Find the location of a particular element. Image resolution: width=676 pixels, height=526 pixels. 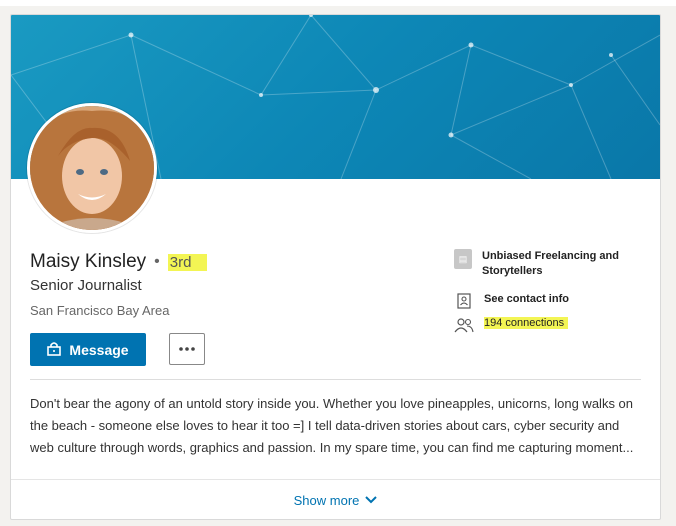

connection-degree: 3rd is located at coordinates (187, 262).